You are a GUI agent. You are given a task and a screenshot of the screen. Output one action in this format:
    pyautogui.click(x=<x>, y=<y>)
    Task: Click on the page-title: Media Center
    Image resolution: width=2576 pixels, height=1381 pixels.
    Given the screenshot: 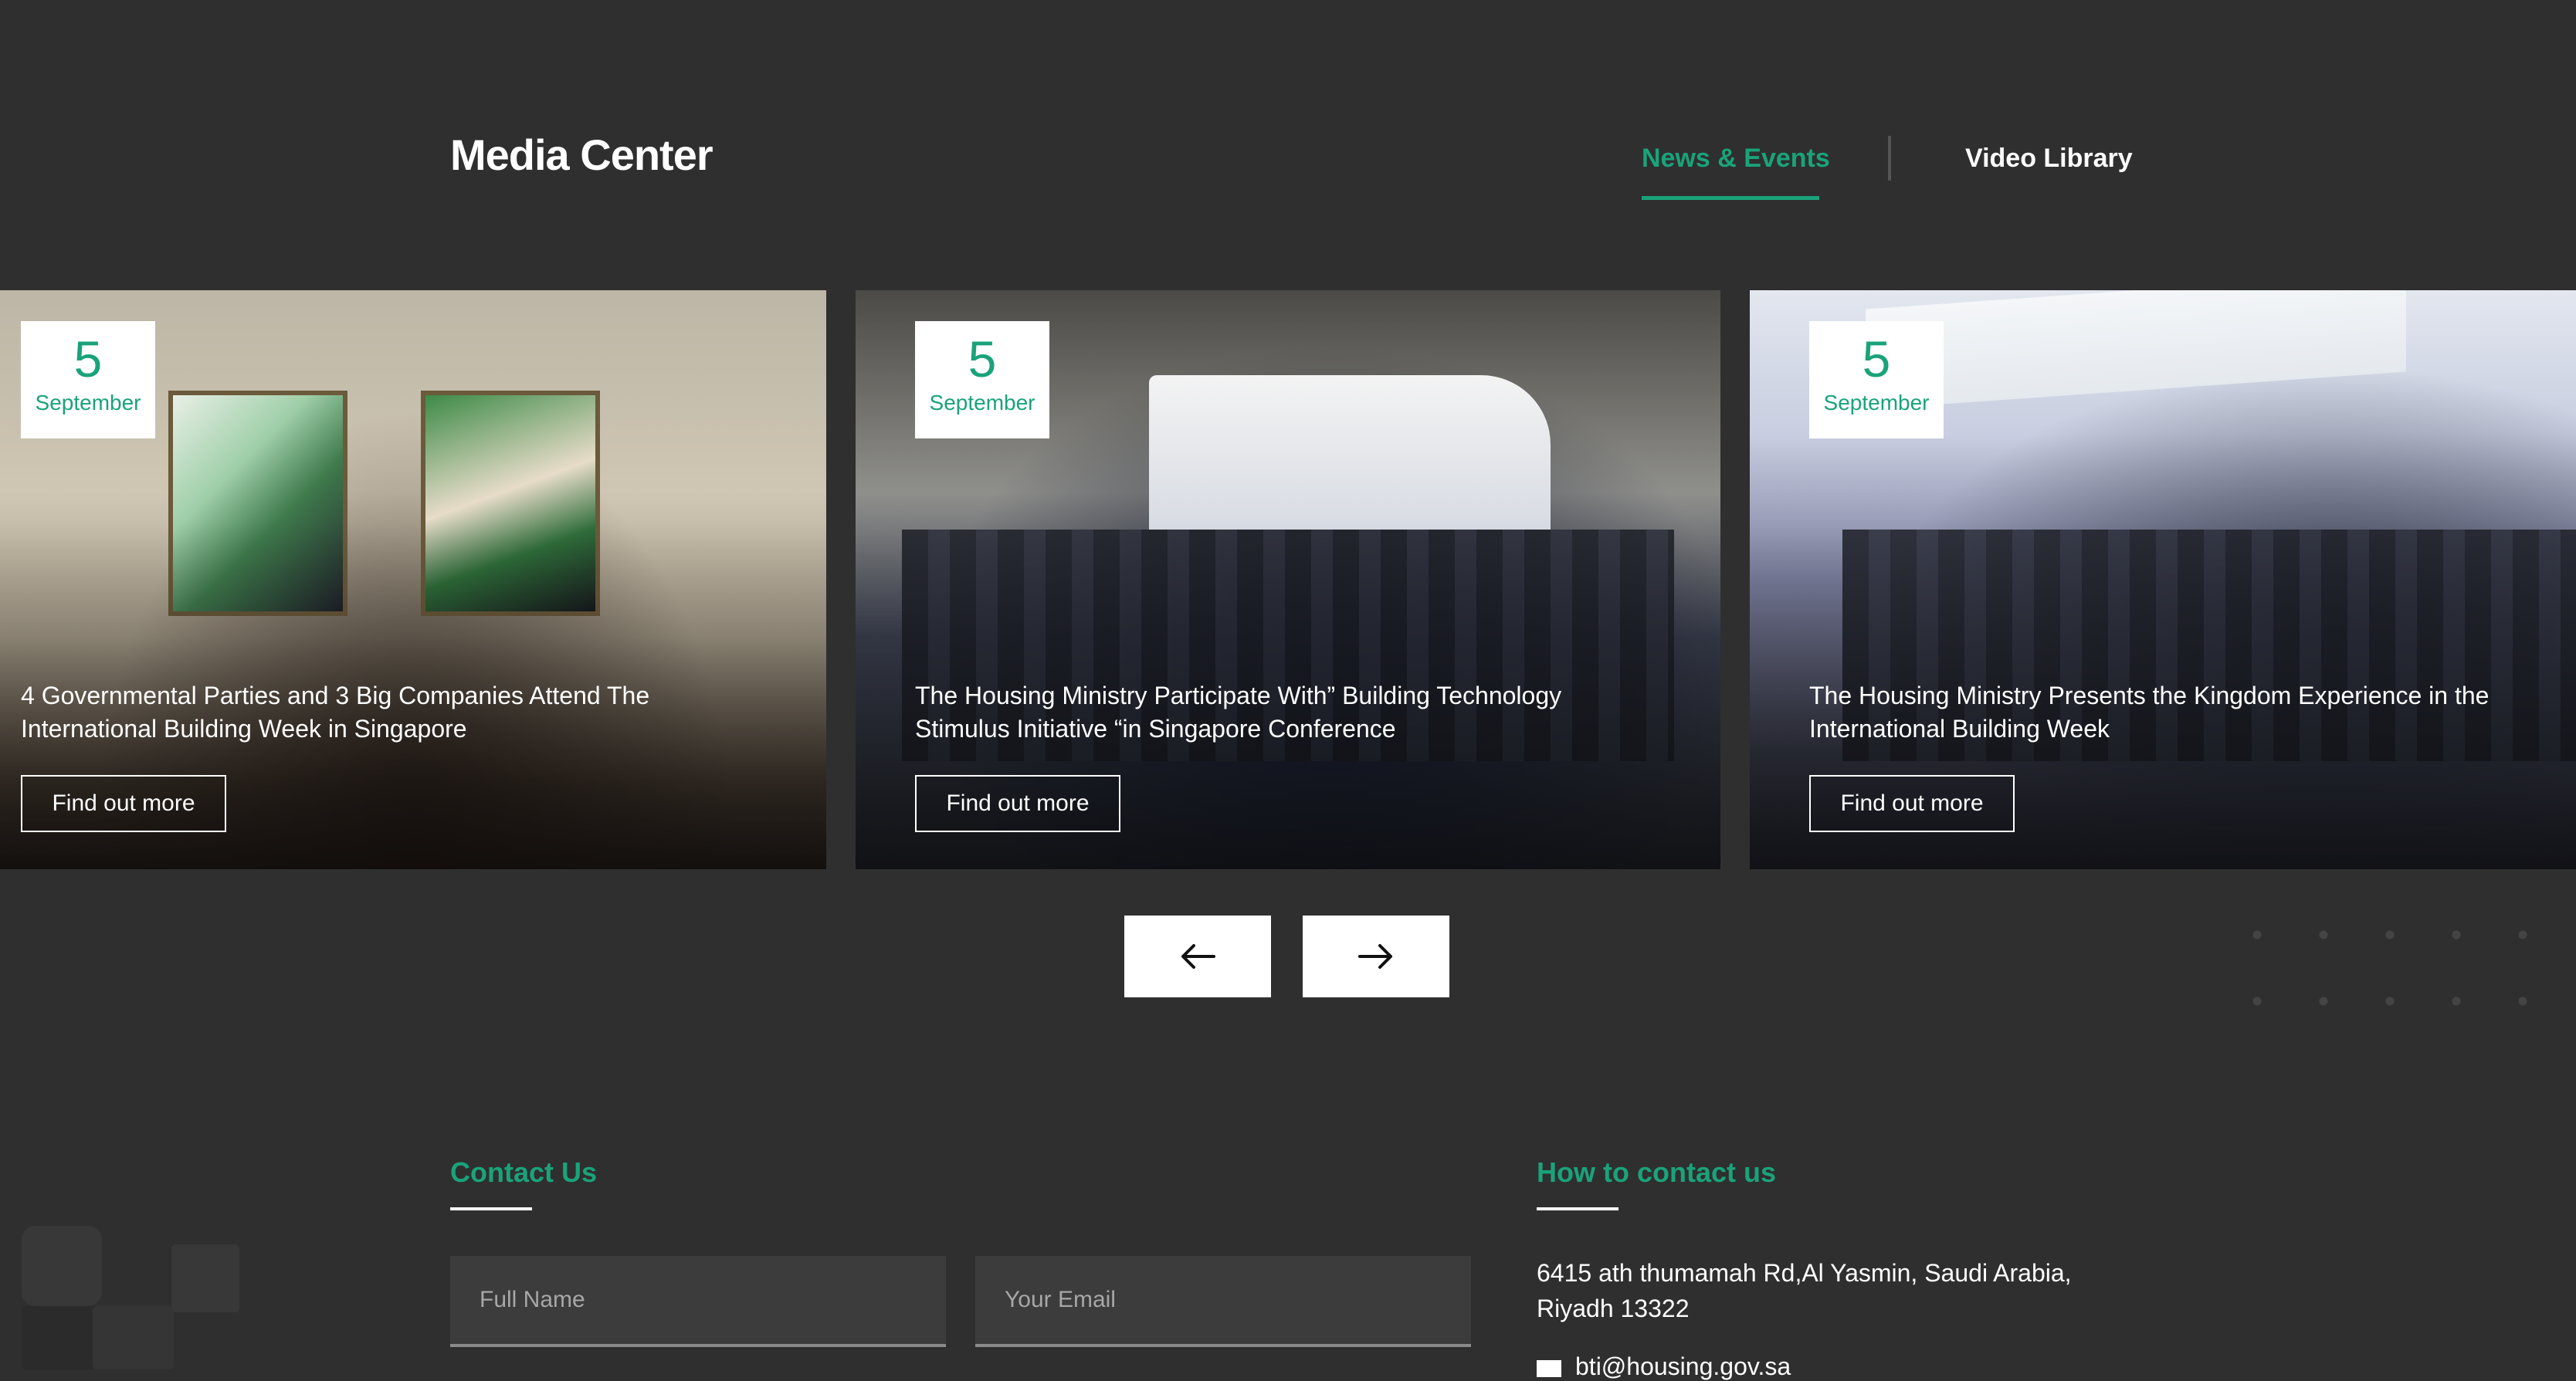 What is the action you would take?
    pyautogui.click(x=581, y=154)
    